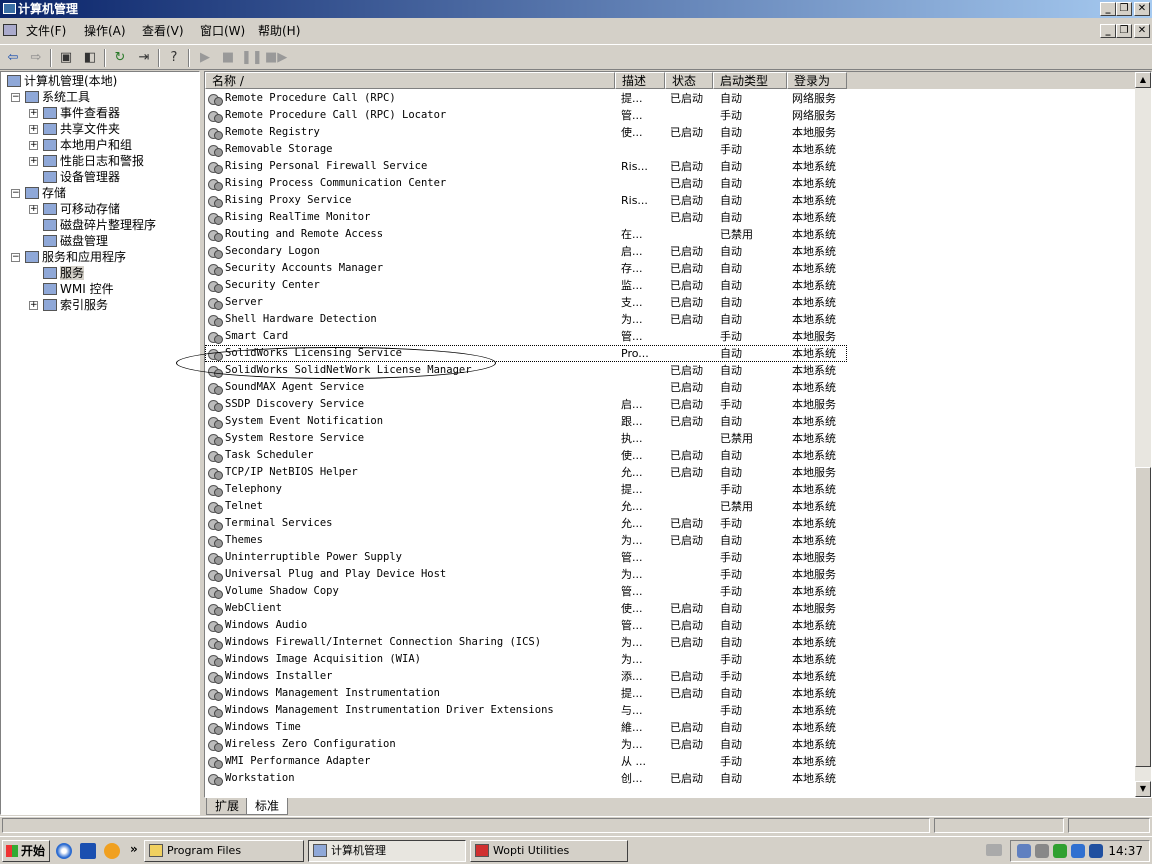 The height and width of the screenshot is (864, 1152). What do you see at coordinates (88, 851) in the screenshot?
I see `quick-launch-app-icon` at bounding box center [88, 851].